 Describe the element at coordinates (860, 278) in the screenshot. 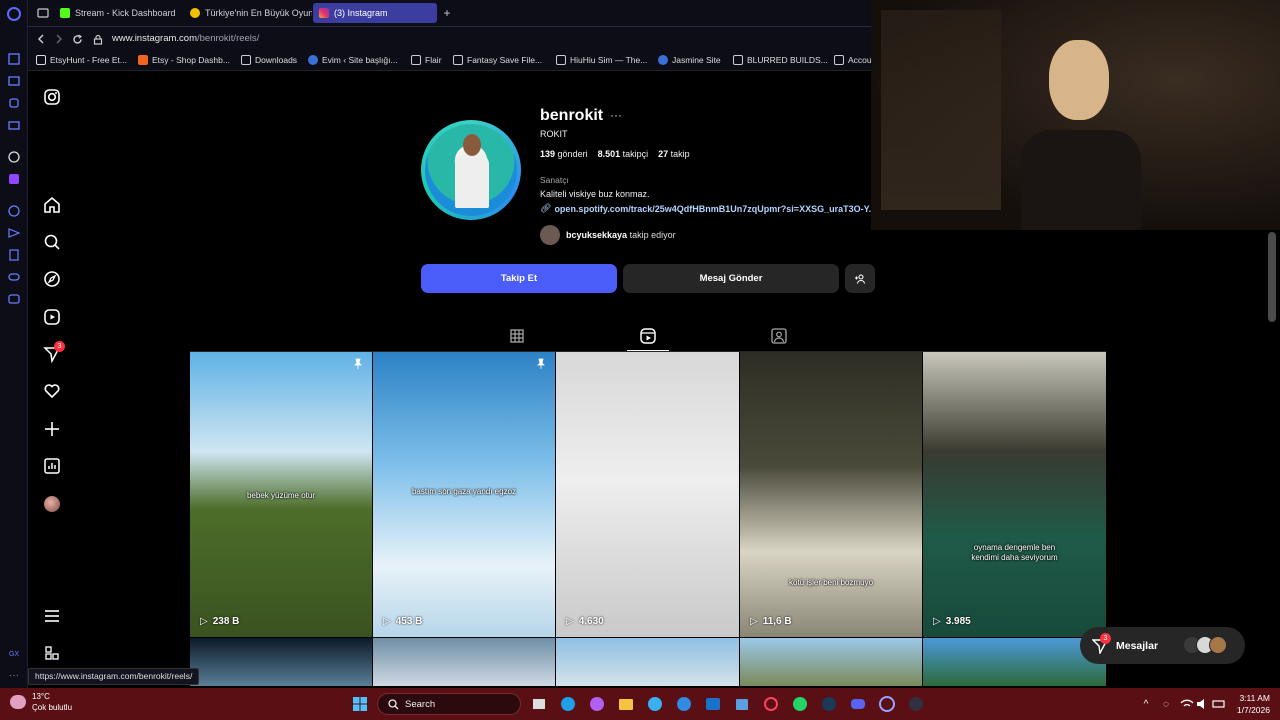

I see `suggested-accounts-button` at that location.